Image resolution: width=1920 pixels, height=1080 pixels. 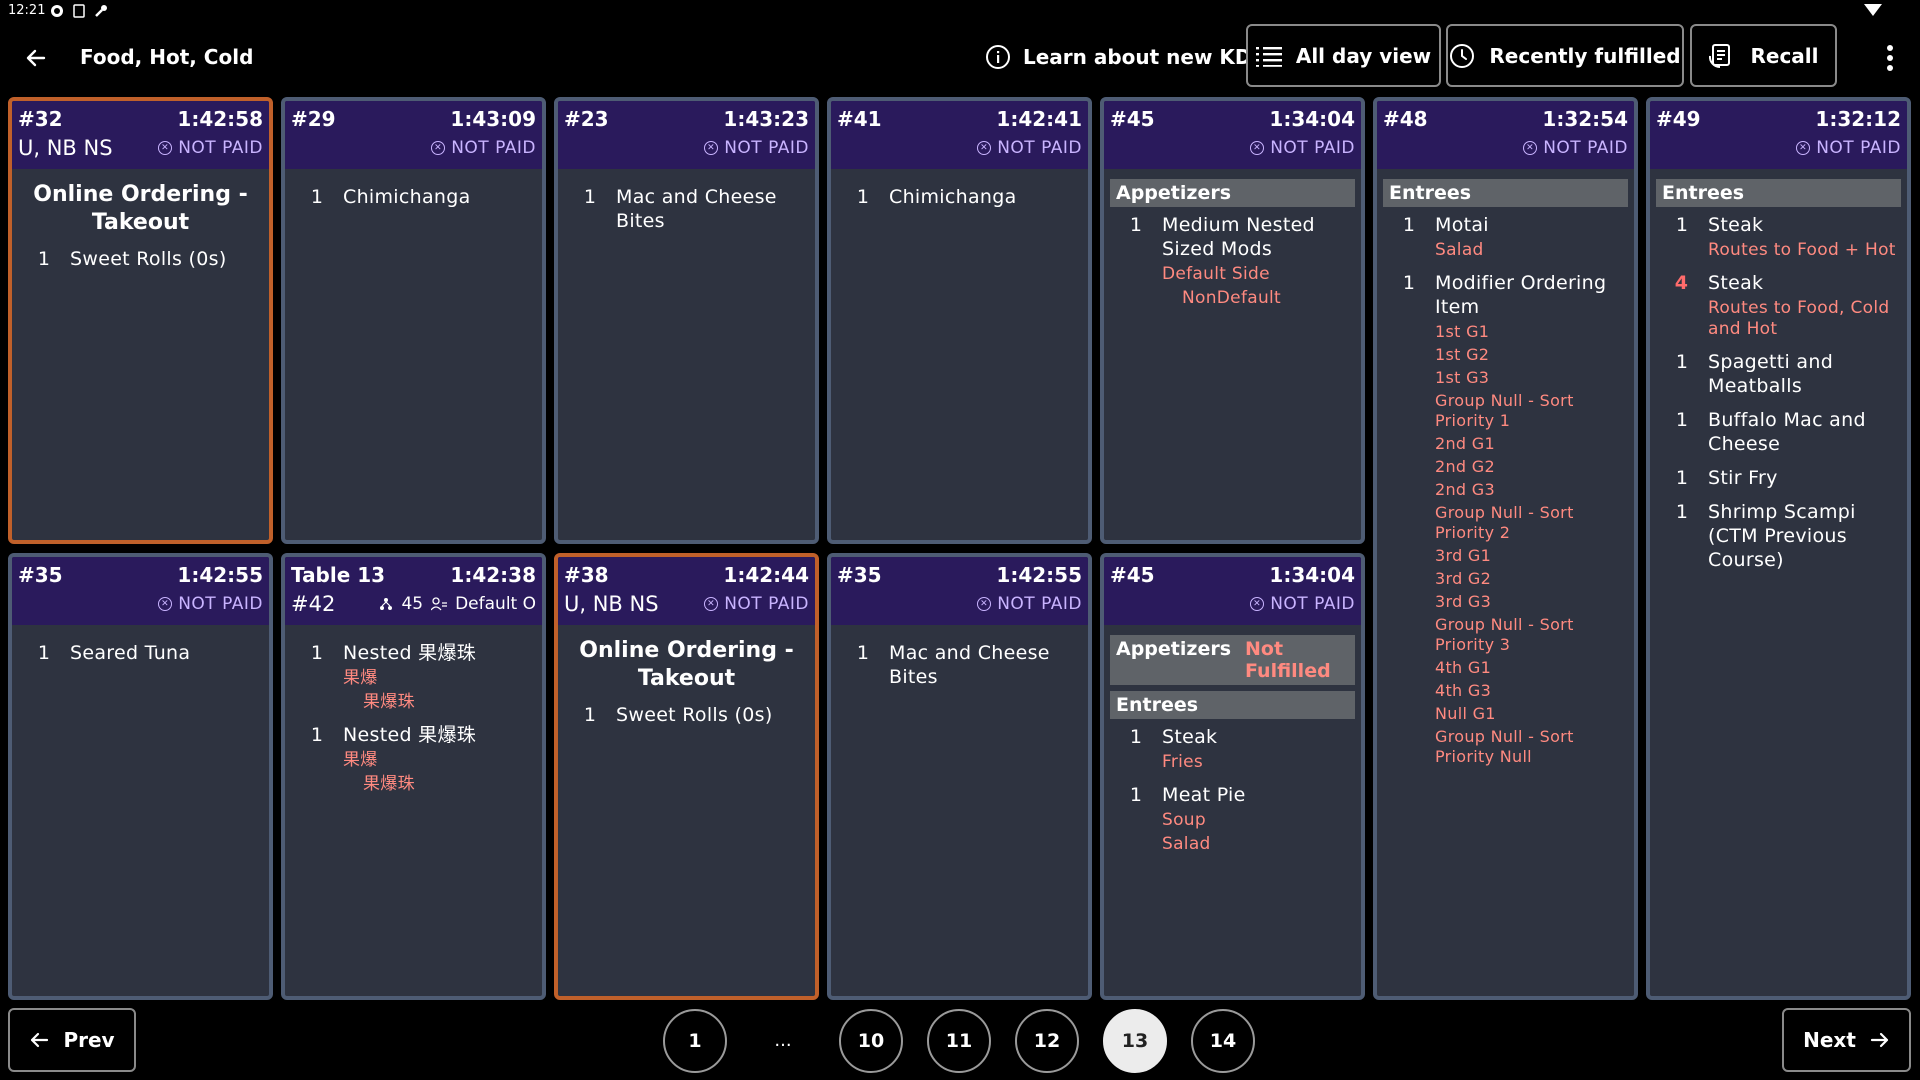 I want to click on ticket-header: #41 1:42:41 ✕ NOT PAID, so click(x=959, y=135).